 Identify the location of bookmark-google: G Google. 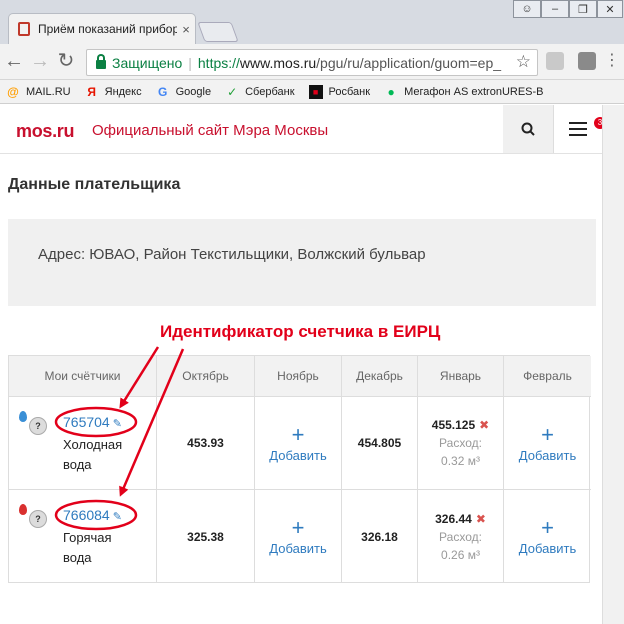
(183, 92).